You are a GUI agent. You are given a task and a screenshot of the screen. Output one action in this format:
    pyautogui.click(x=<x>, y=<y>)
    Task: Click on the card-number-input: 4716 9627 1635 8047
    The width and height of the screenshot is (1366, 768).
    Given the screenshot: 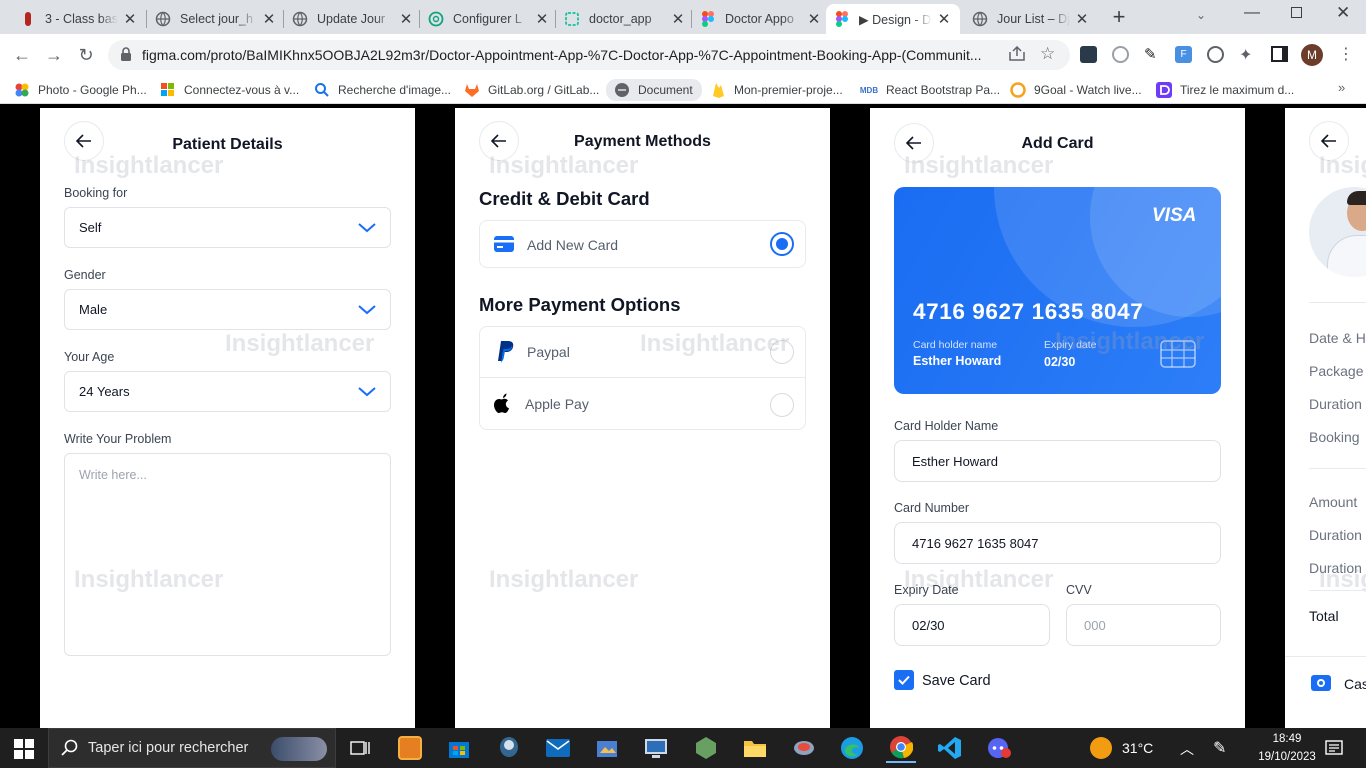 What is the action you would take?
    pyautogui.click(x=1057, y=543)
    